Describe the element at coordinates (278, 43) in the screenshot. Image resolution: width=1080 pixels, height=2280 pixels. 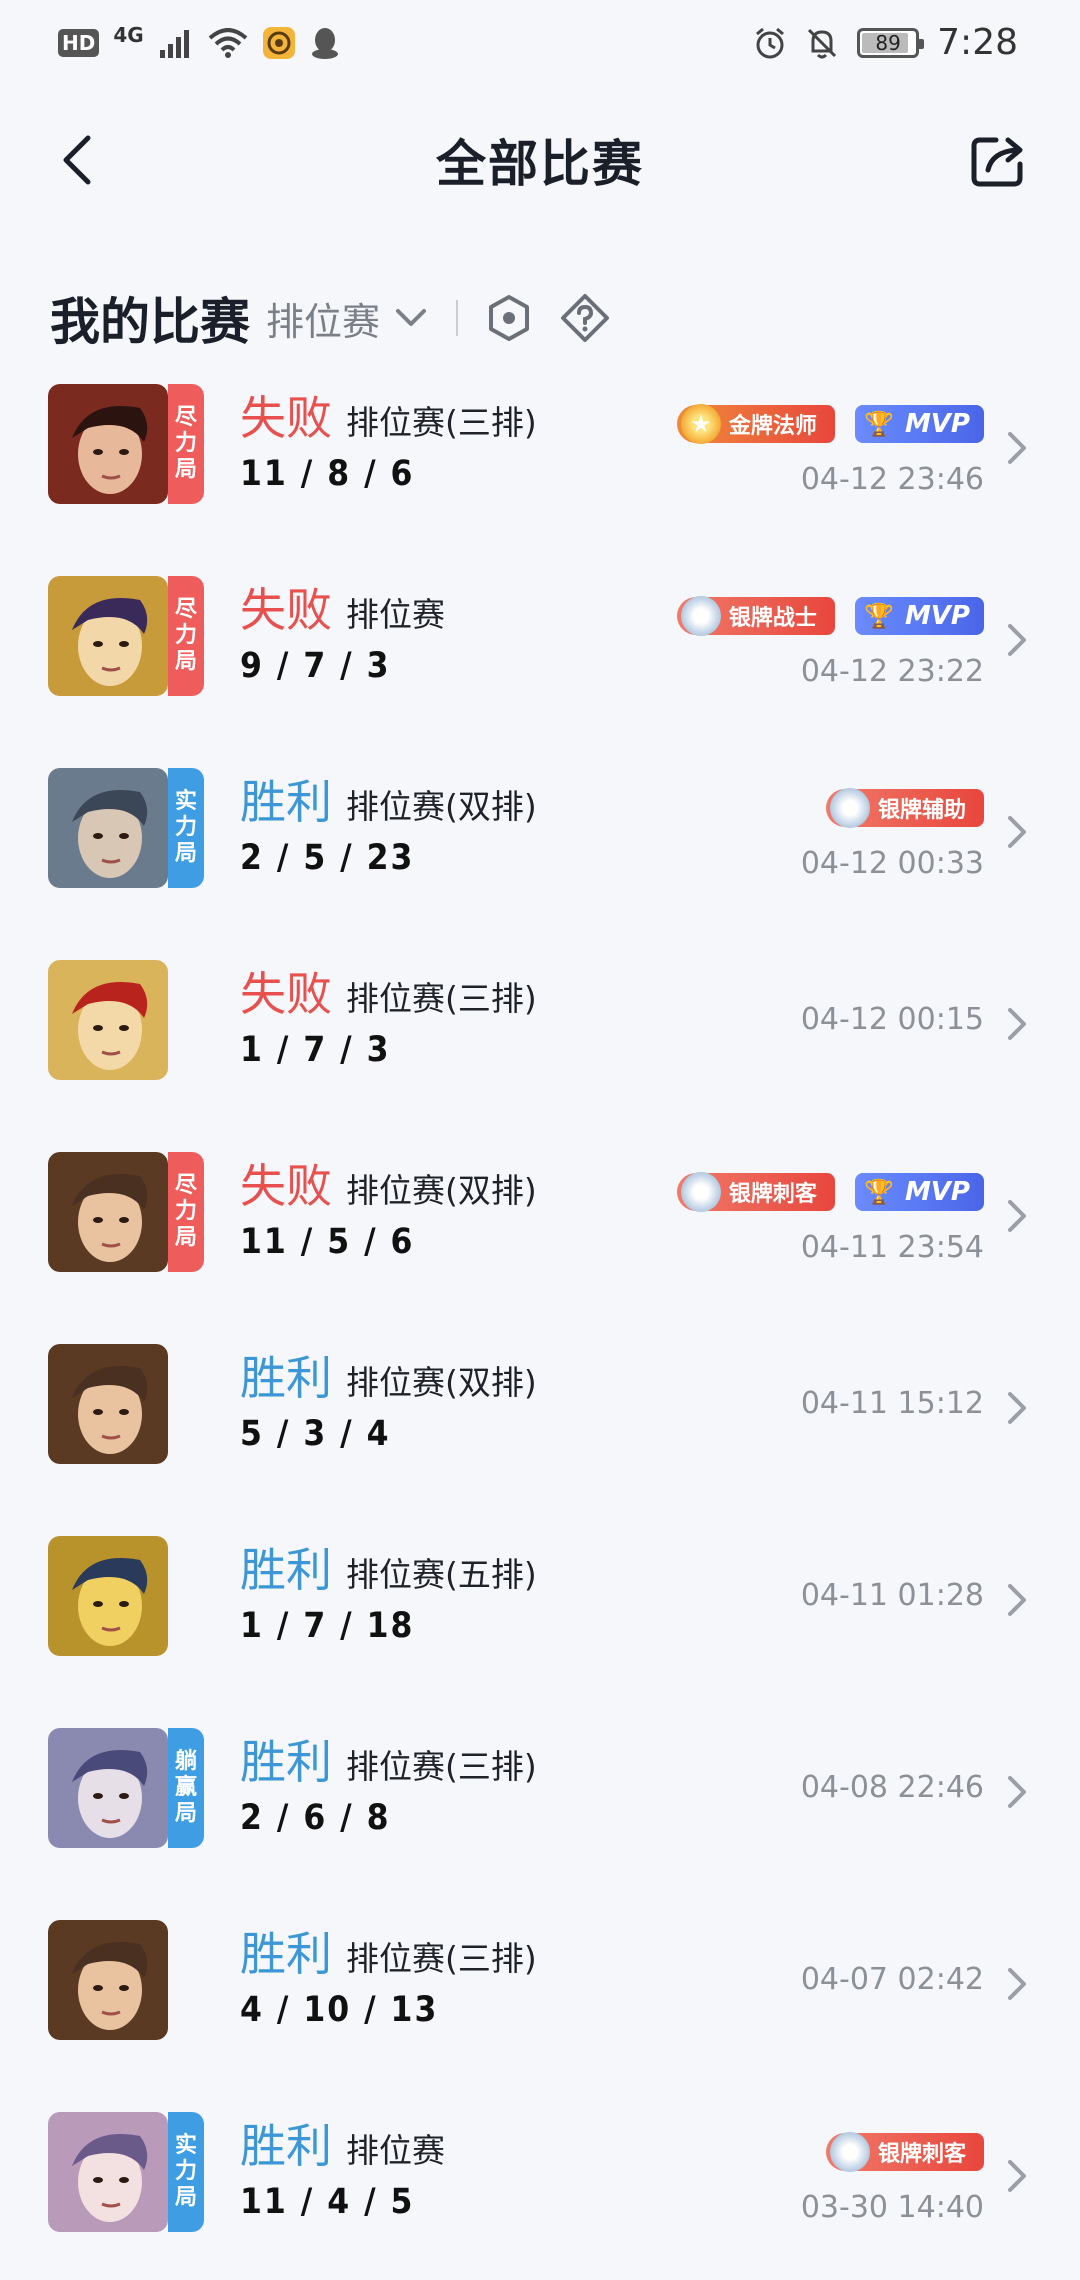
I see `game-app-icon` at that location.